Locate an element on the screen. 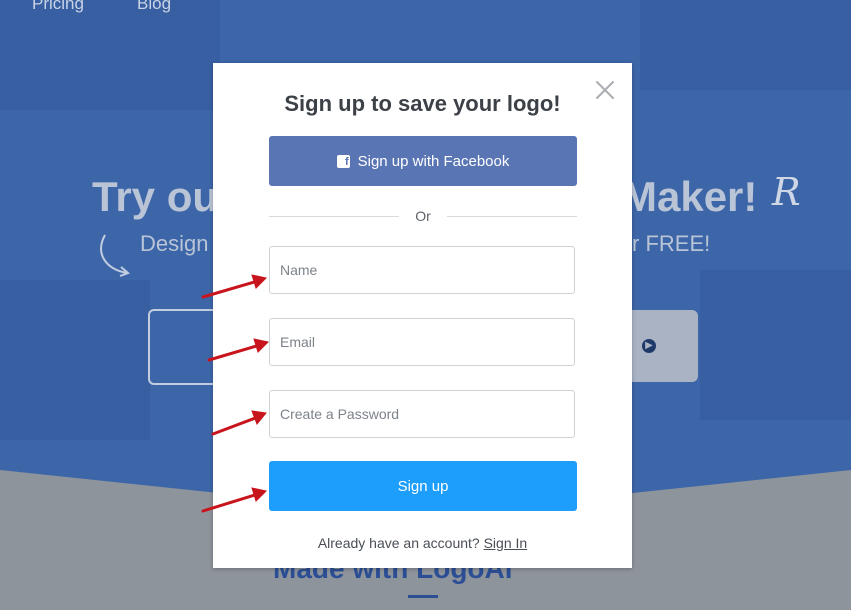 This screenshot has height=610, width=851. facebook-icon: f is located at coordinates (343, 161).